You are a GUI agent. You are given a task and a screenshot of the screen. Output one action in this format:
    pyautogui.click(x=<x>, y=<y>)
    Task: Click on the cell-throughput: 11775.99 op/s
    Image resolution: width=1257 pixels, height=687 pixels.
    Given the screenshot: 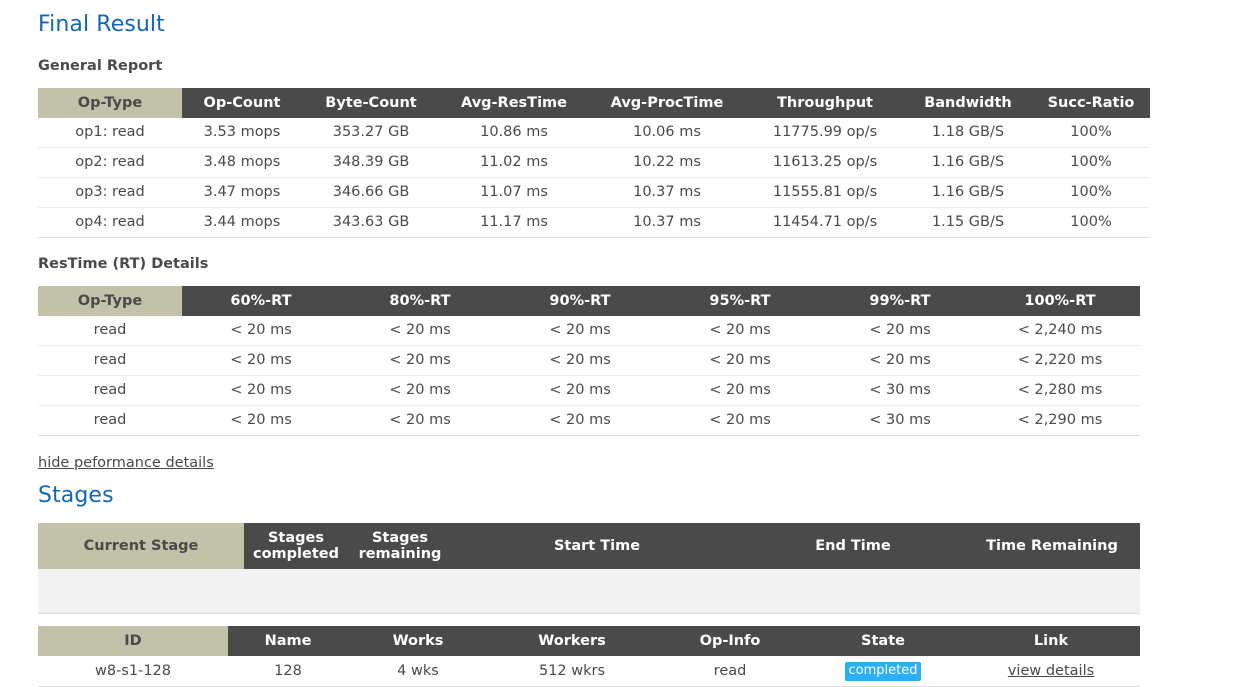 What is the action you would take?
    pyautogui.click(x=825, y=133)
    